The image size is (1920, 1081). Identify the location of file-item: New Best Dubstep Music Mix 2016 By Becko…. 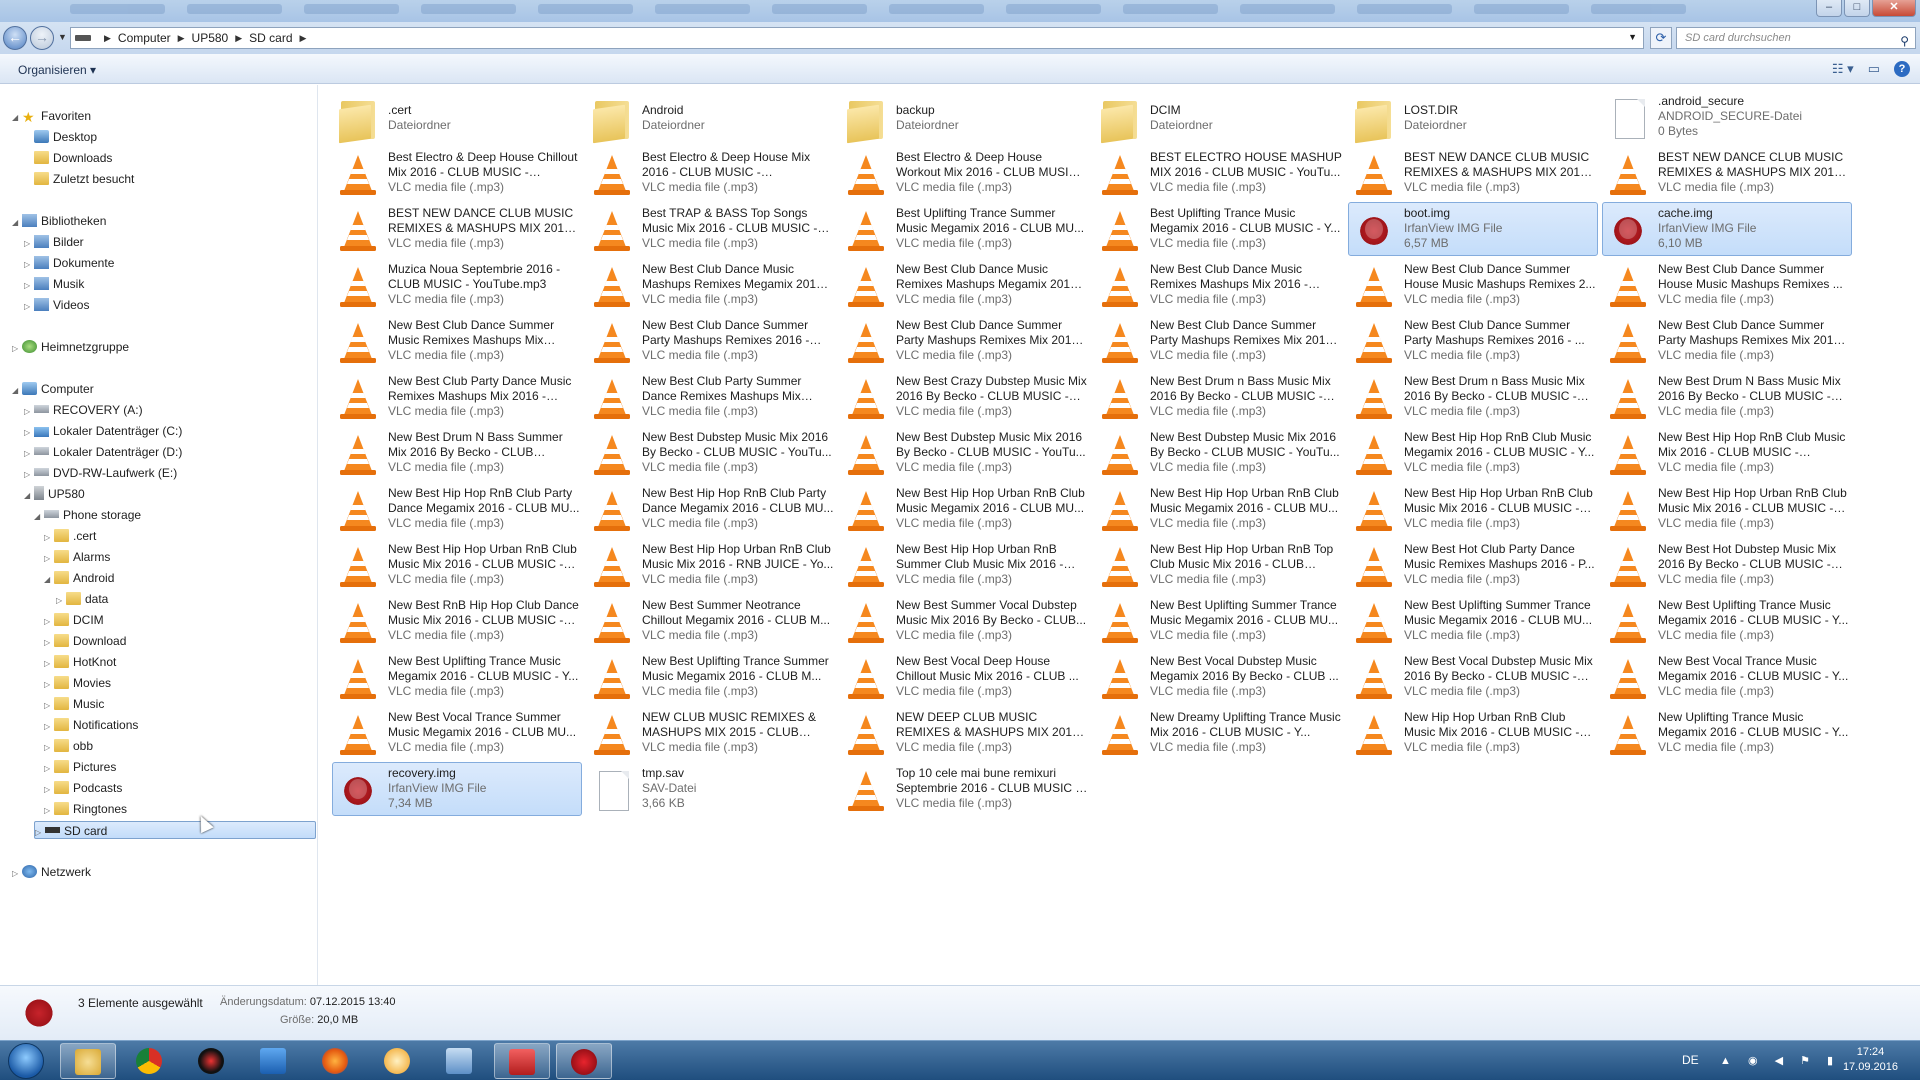
(965, 453).